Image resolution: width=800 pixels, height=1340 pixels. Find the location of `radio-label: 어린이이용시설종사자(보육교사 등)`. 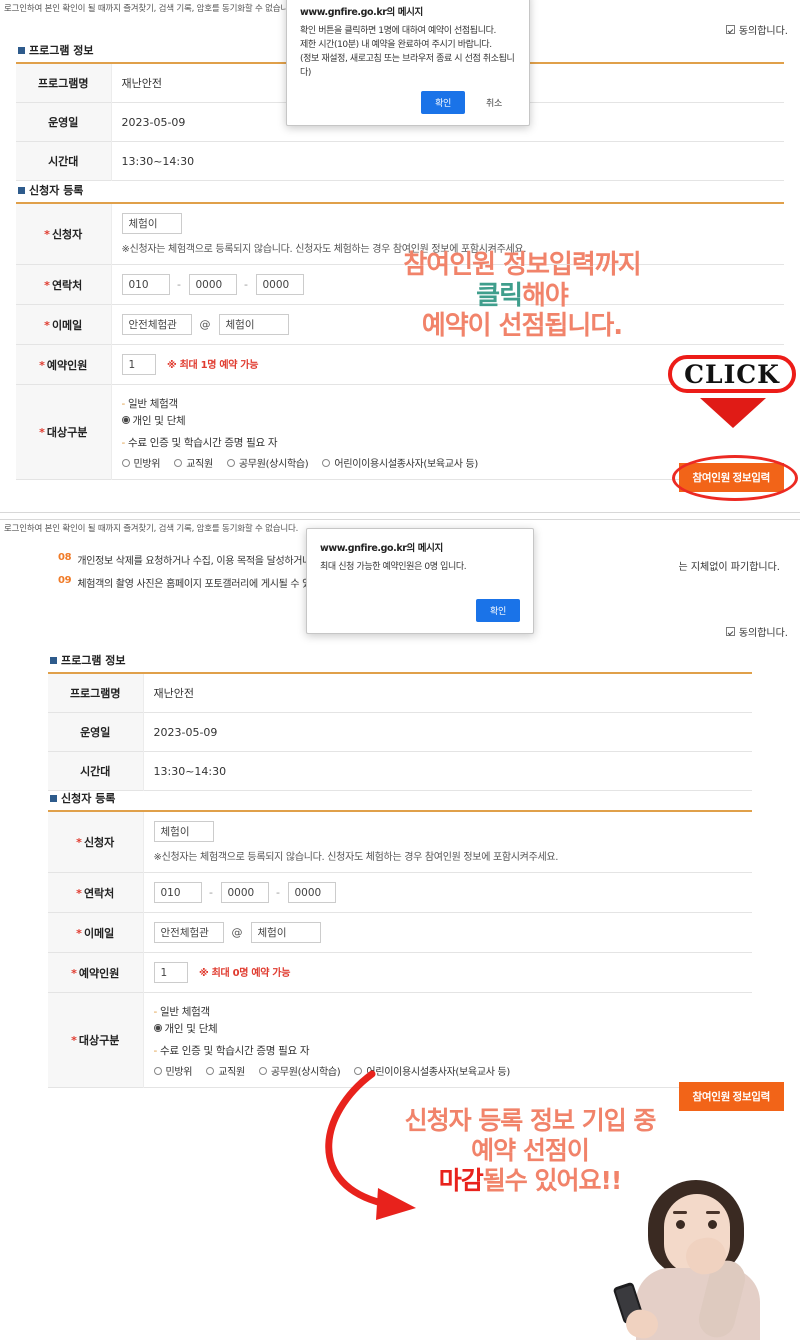

radio-label: 어린이이용시설종사자(보육교사 등) is located at coordinates (406, 464).